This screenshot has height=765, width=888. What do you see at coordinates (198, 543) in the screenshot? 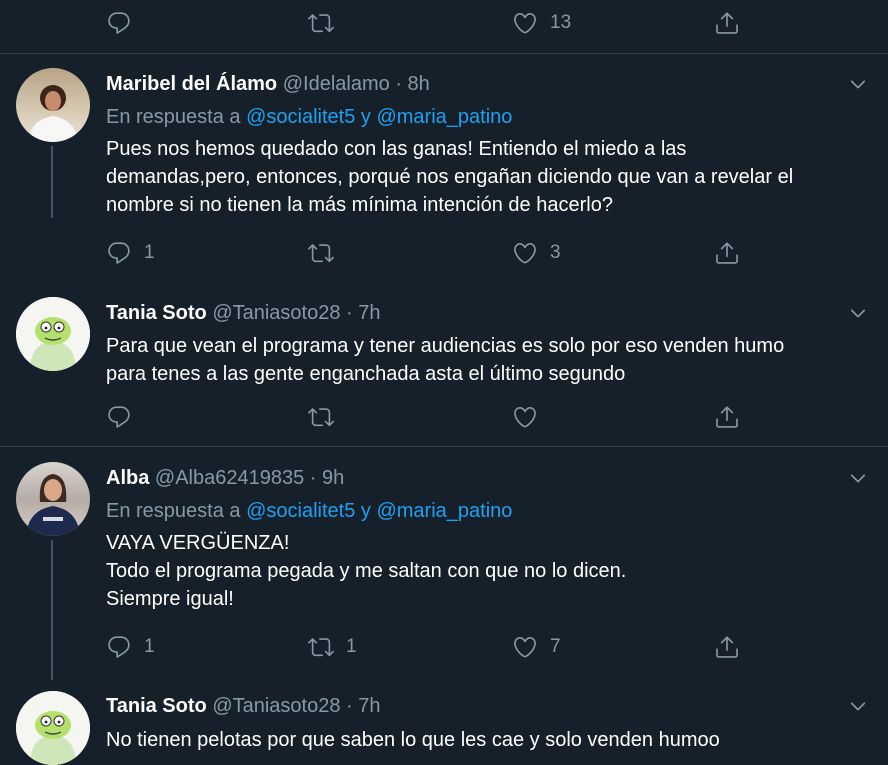
I see `tweet-text-line: VAYA VERGÜENZA!` at bounding box center [198, 543].